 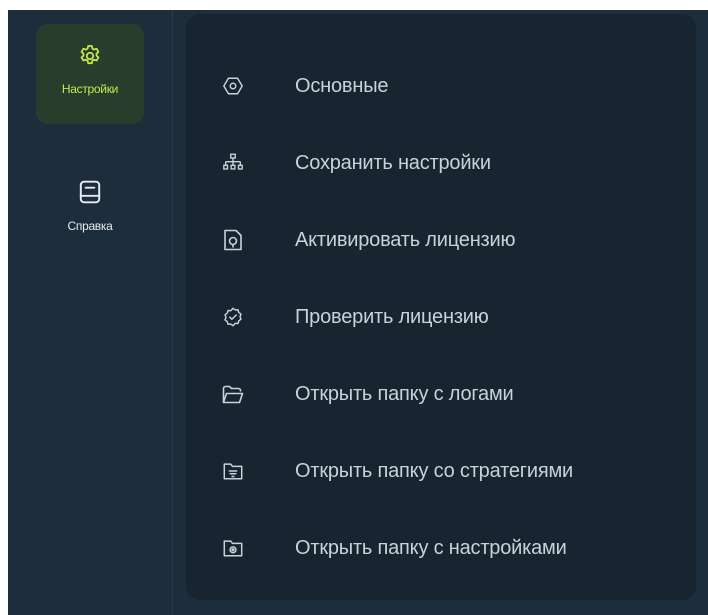 What do you see at coordinates (90, 74) in the screenshot?
I see `sidebar-item-settings: Настройки` at bounding box center [90, 74].